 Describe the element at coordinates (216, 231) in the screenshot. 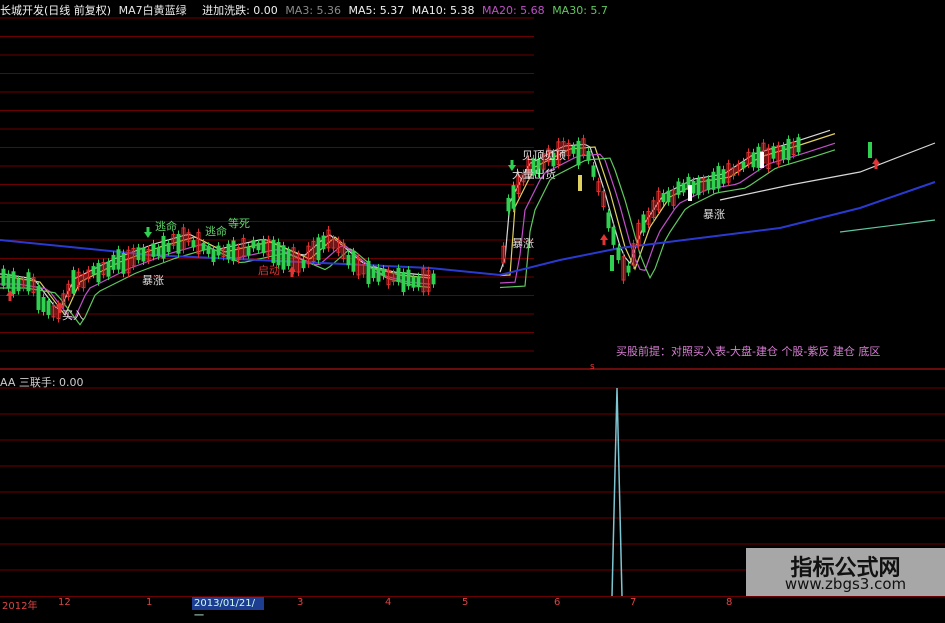

I see `annotation-escape-2: 逃命` at that location.